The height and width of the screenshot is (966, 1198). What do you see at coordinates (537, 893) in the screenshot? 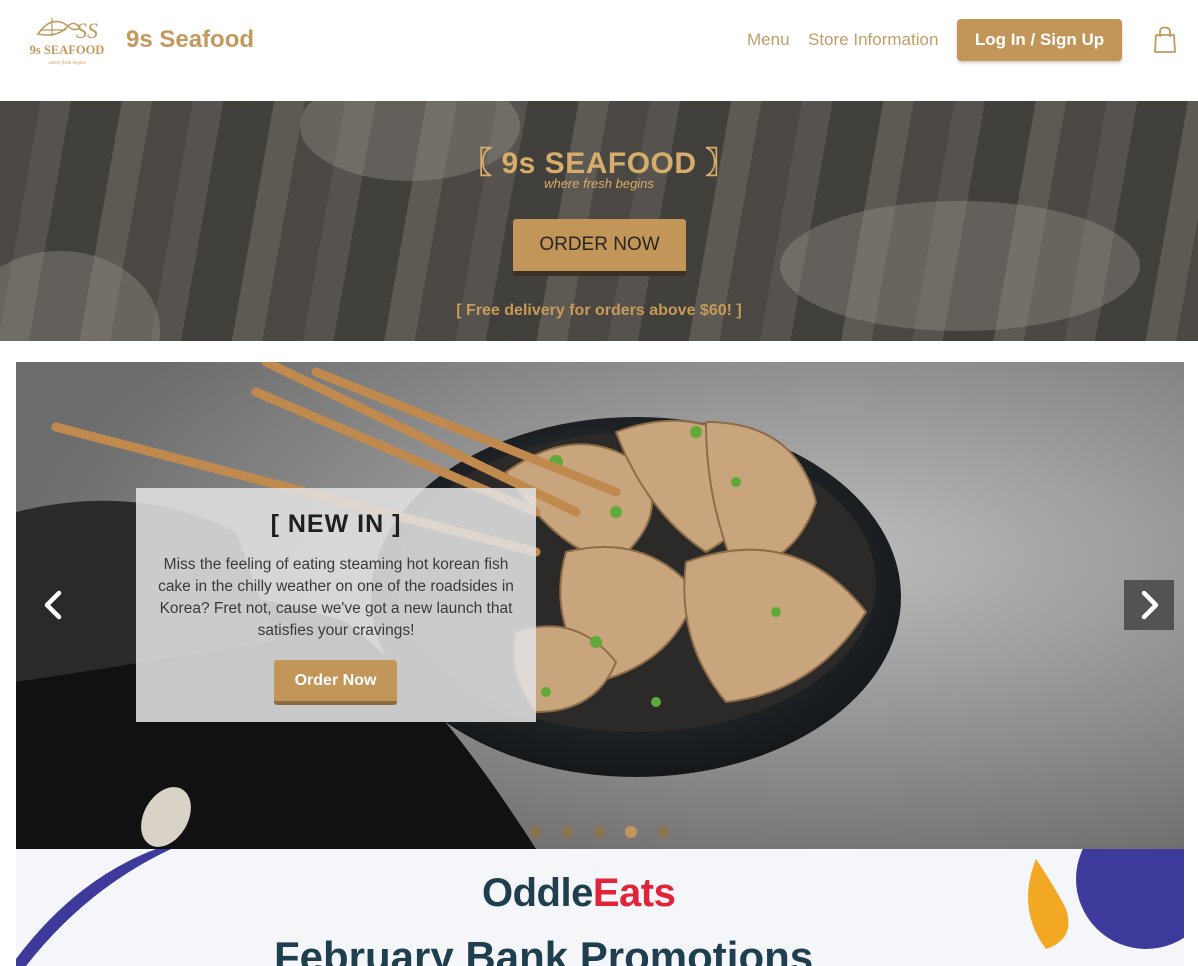
I see `oddle-wordmark-part1: Oddle` at bounding box center [537, 893].